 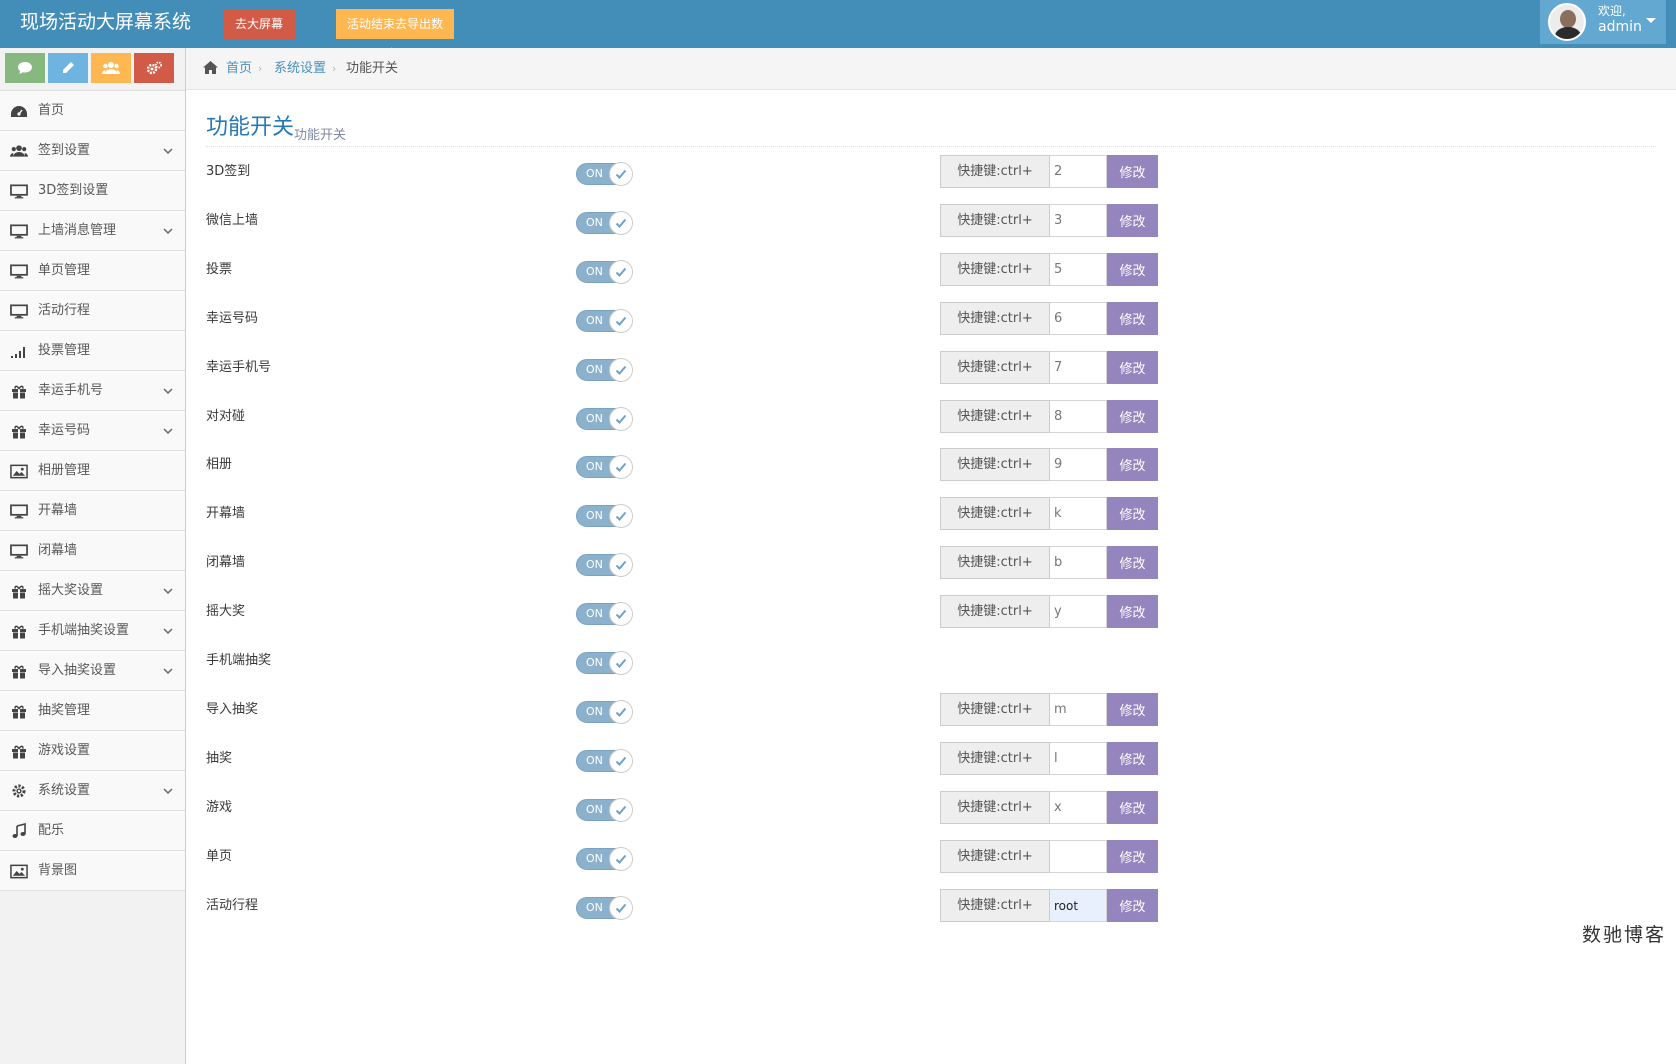 What do you see at coordinates (92, 231) in the screenshot?
I see `sidebar-item: 上墙消息管理` at bounding box center [92, 231].